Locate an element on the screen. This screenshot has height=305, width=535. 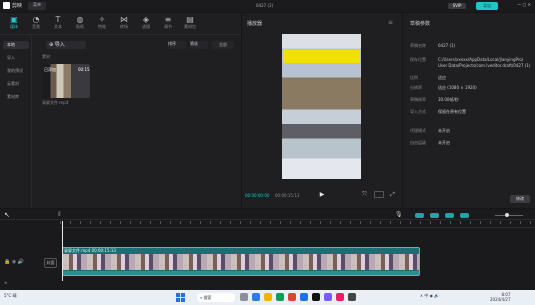
main-track-toggle is located at coordinates (464, 215).